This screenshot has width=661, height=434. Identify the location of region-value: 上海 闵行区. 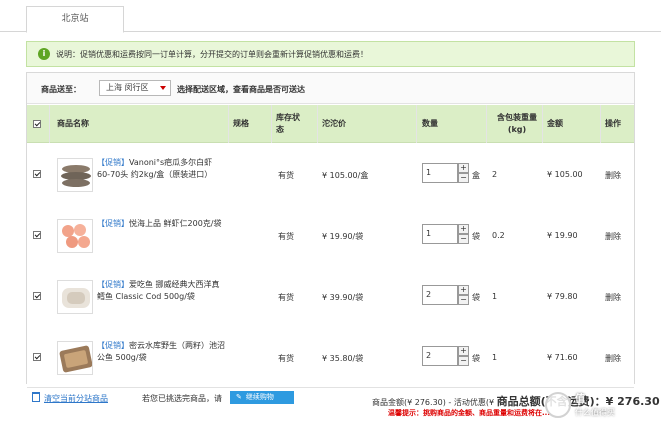
(127, 87).